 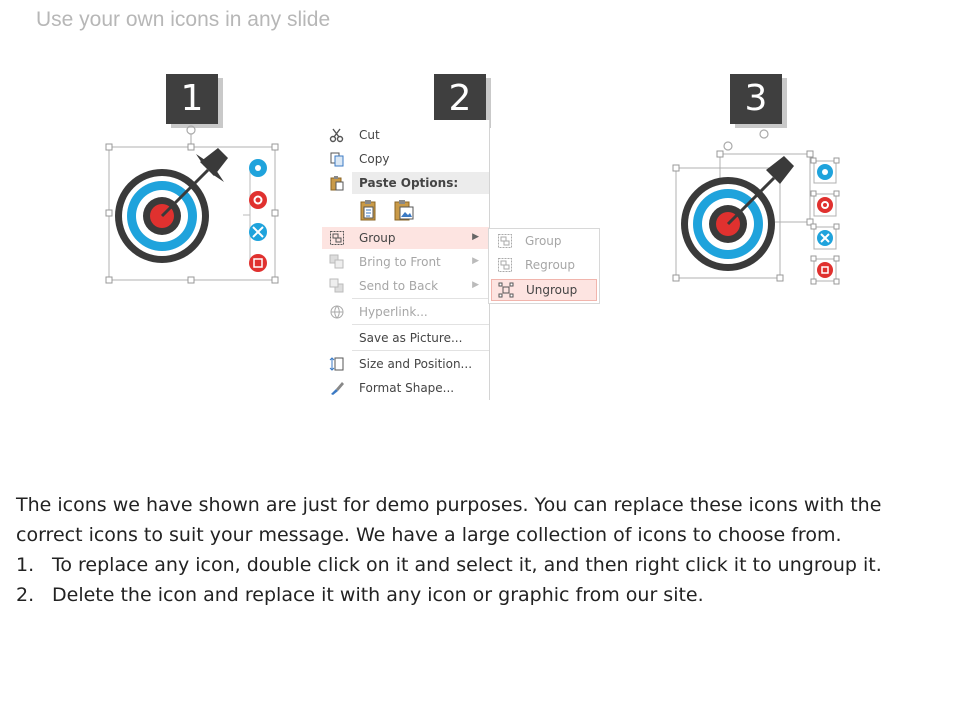 I want to click on menu-label-bring-to-front: Bring to Front, so click(x=400, y=262).